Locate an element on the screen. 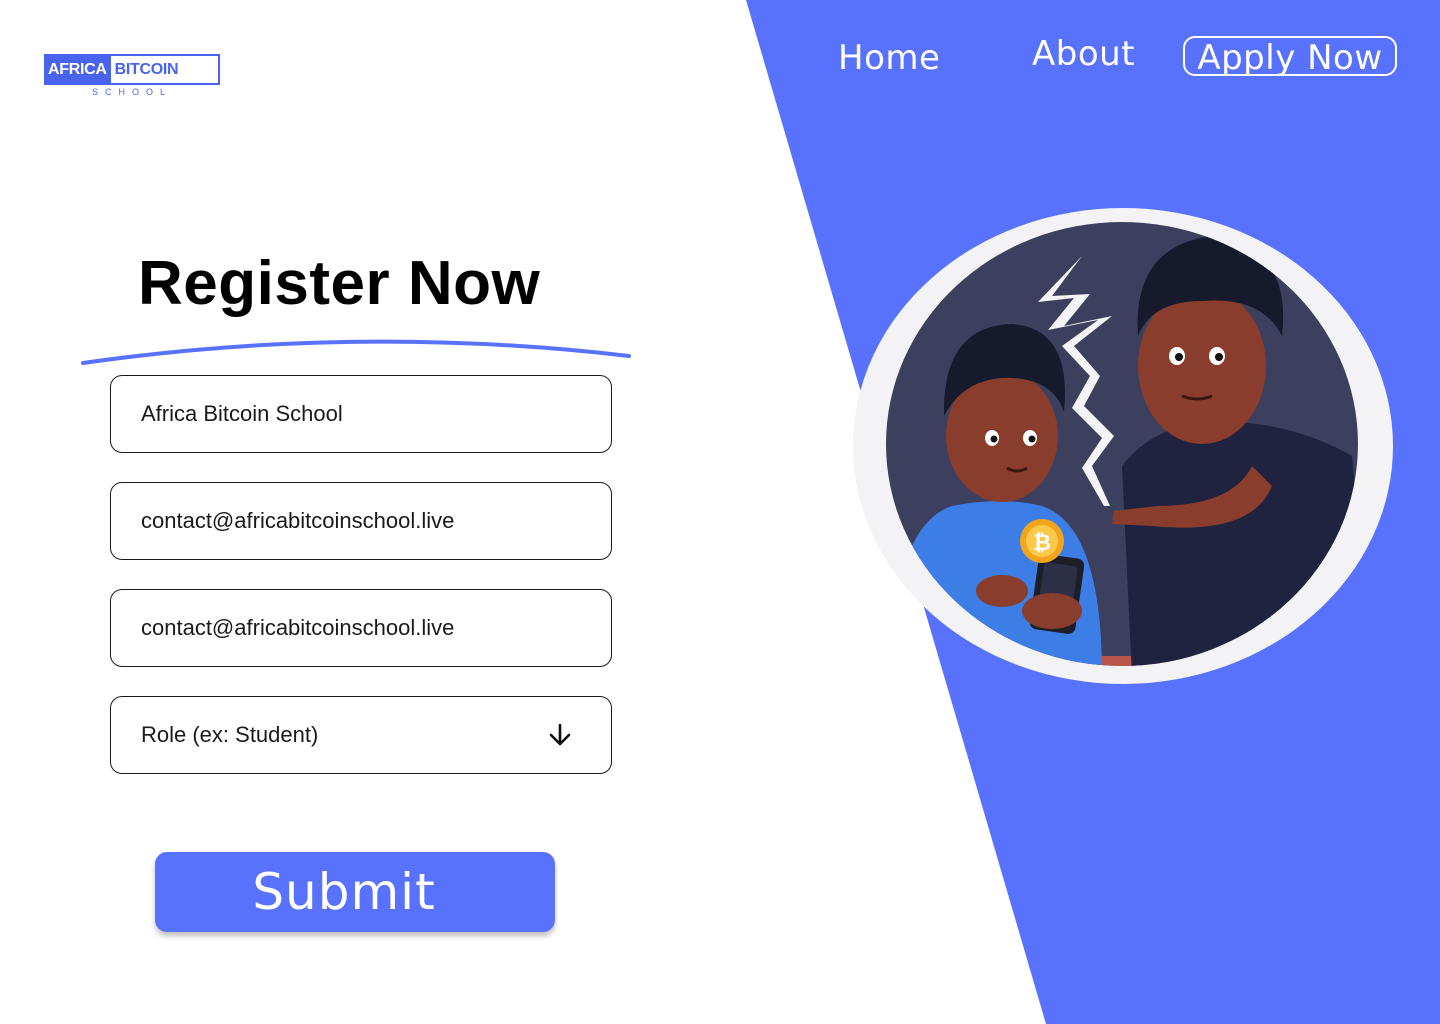 This screenshot has height=1024, width=1440. apply-now-button: Apply Now is located at coordinates (1290, 57).